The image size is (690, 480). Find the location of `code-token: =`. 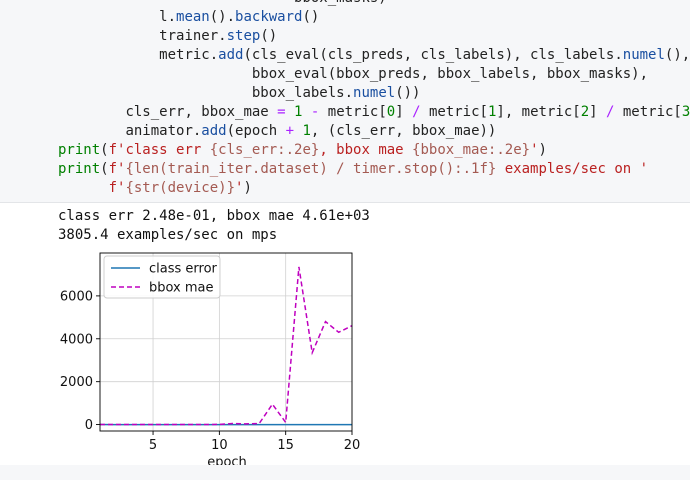

code-token: = is located at coordinates (281, 112).